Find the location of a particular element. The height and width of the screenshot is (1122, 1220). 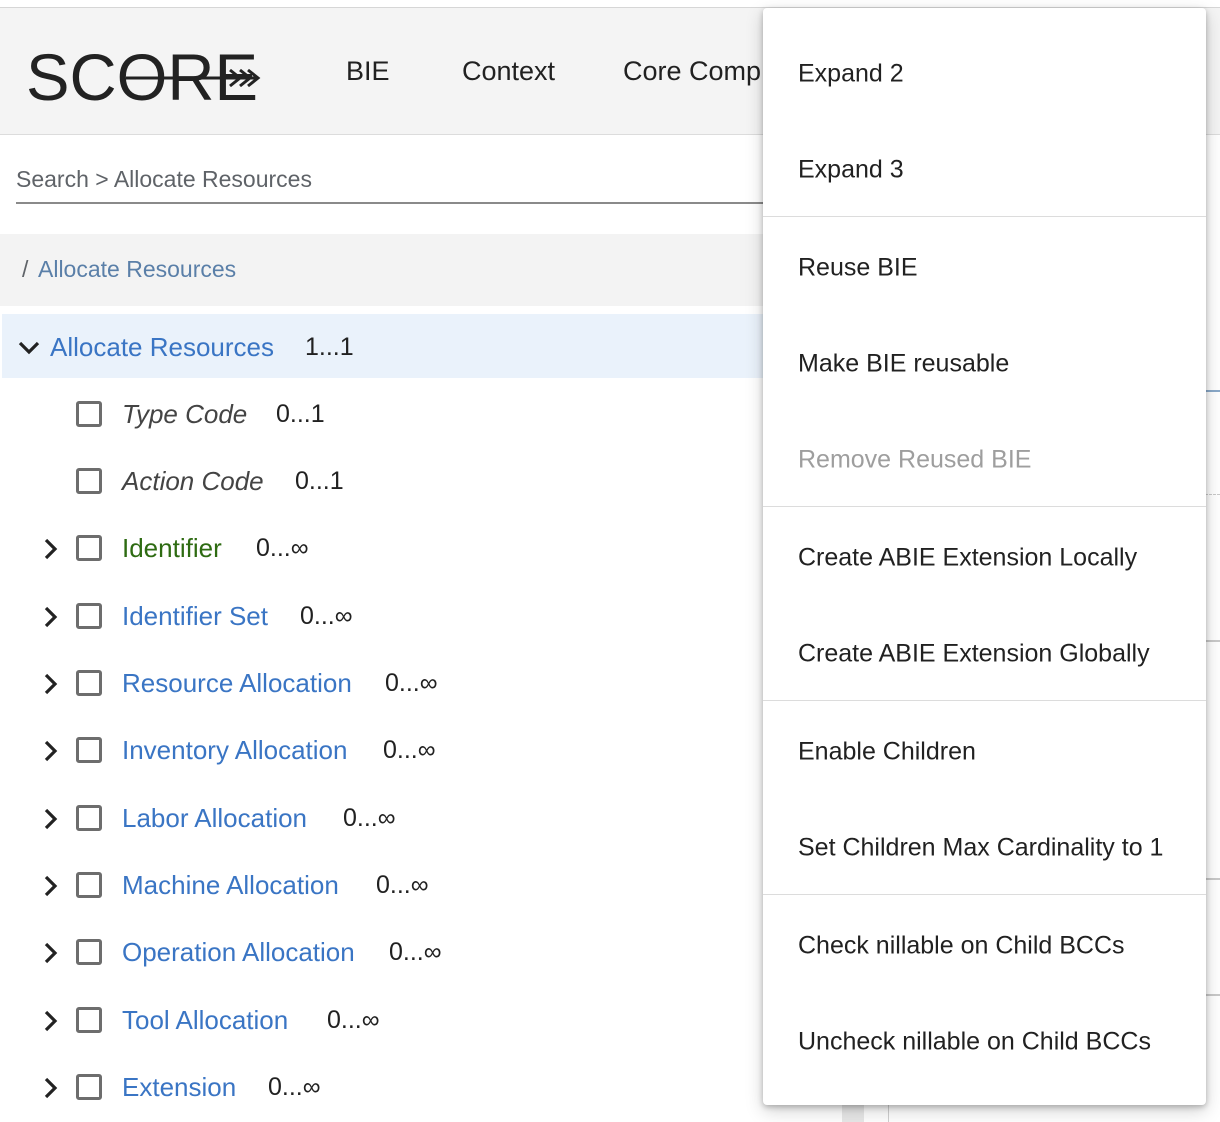

menu-item-label: Uncheck nillable on Child BCCs is located at coordinates (974, 1041).